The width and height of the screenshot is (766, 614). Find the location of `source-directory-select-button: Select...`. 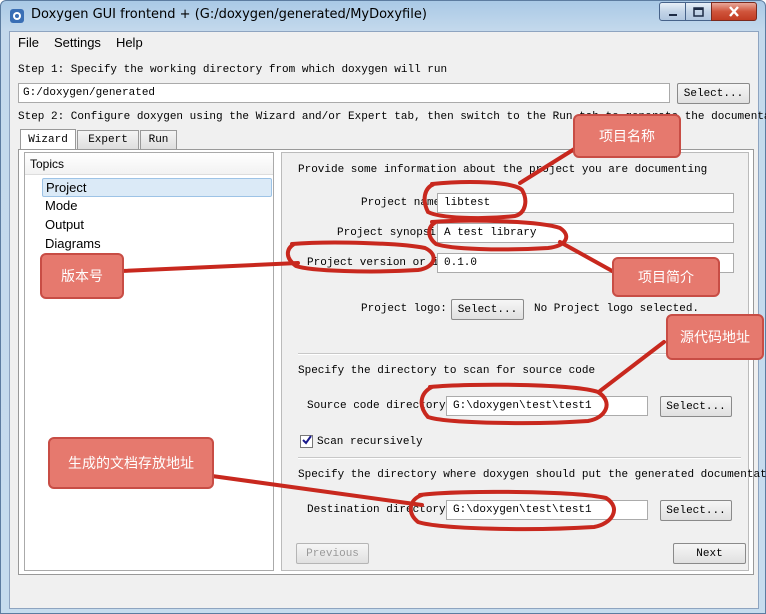

source-directory-select-button: Select... is located at coordinates (696, 406).